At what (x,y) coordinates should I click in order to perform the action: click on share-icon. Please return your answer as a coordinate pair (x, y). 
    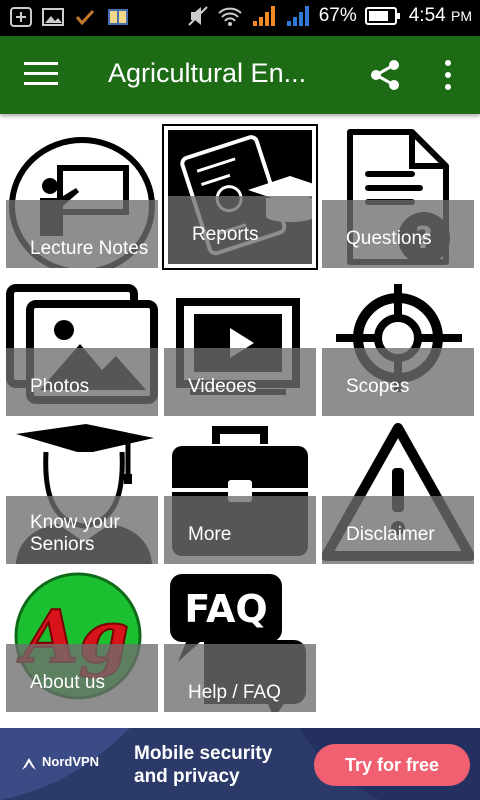
    Looking at the image, I should click on (385, 75).